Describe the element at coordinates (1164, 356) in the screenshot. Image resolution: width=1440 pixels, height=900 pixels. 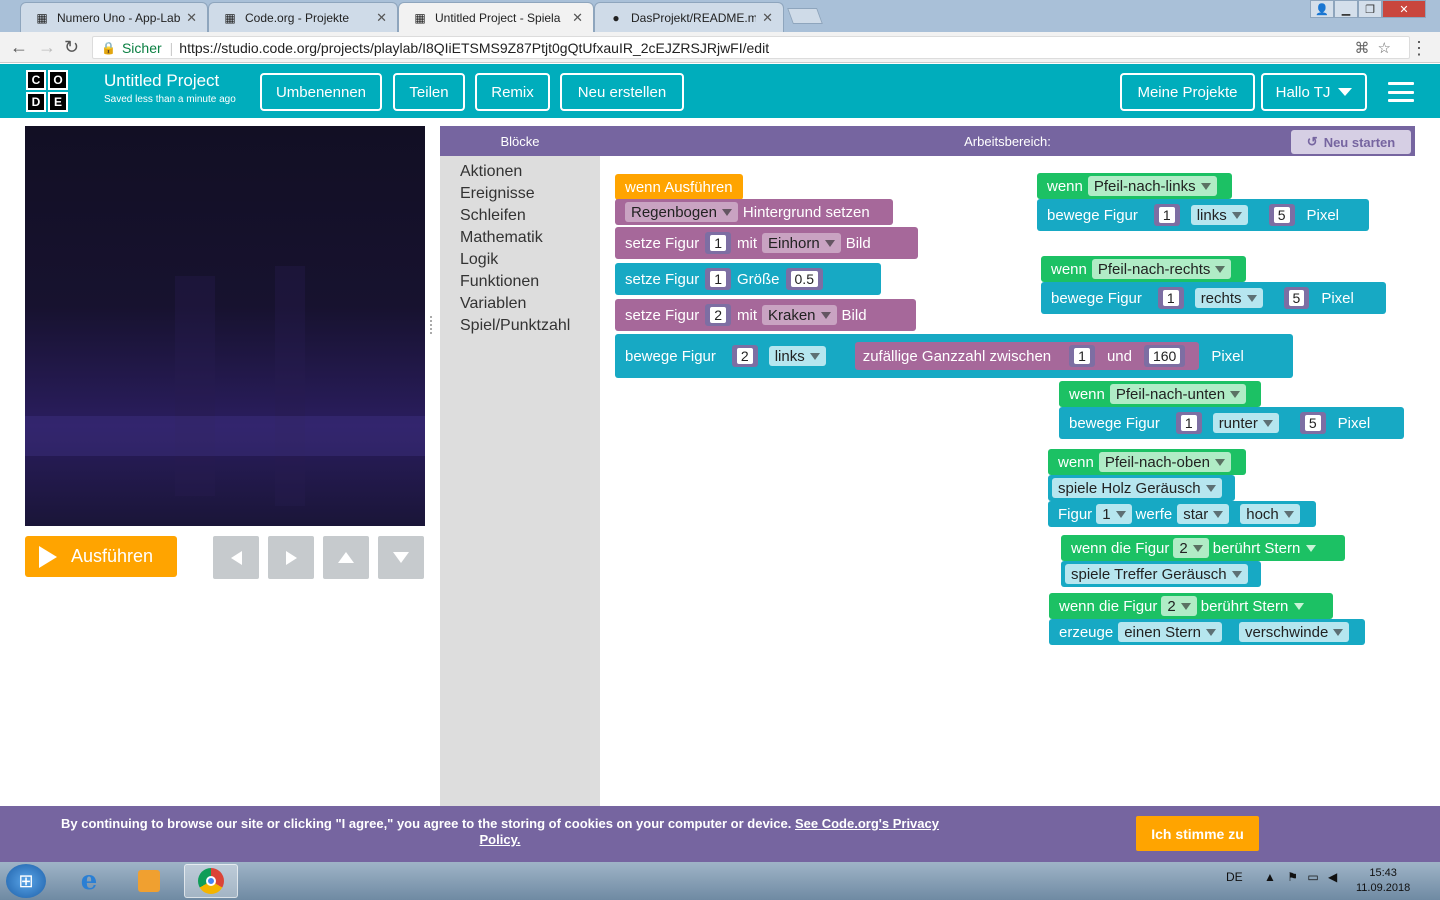
I see `max-input: 160` at that location.